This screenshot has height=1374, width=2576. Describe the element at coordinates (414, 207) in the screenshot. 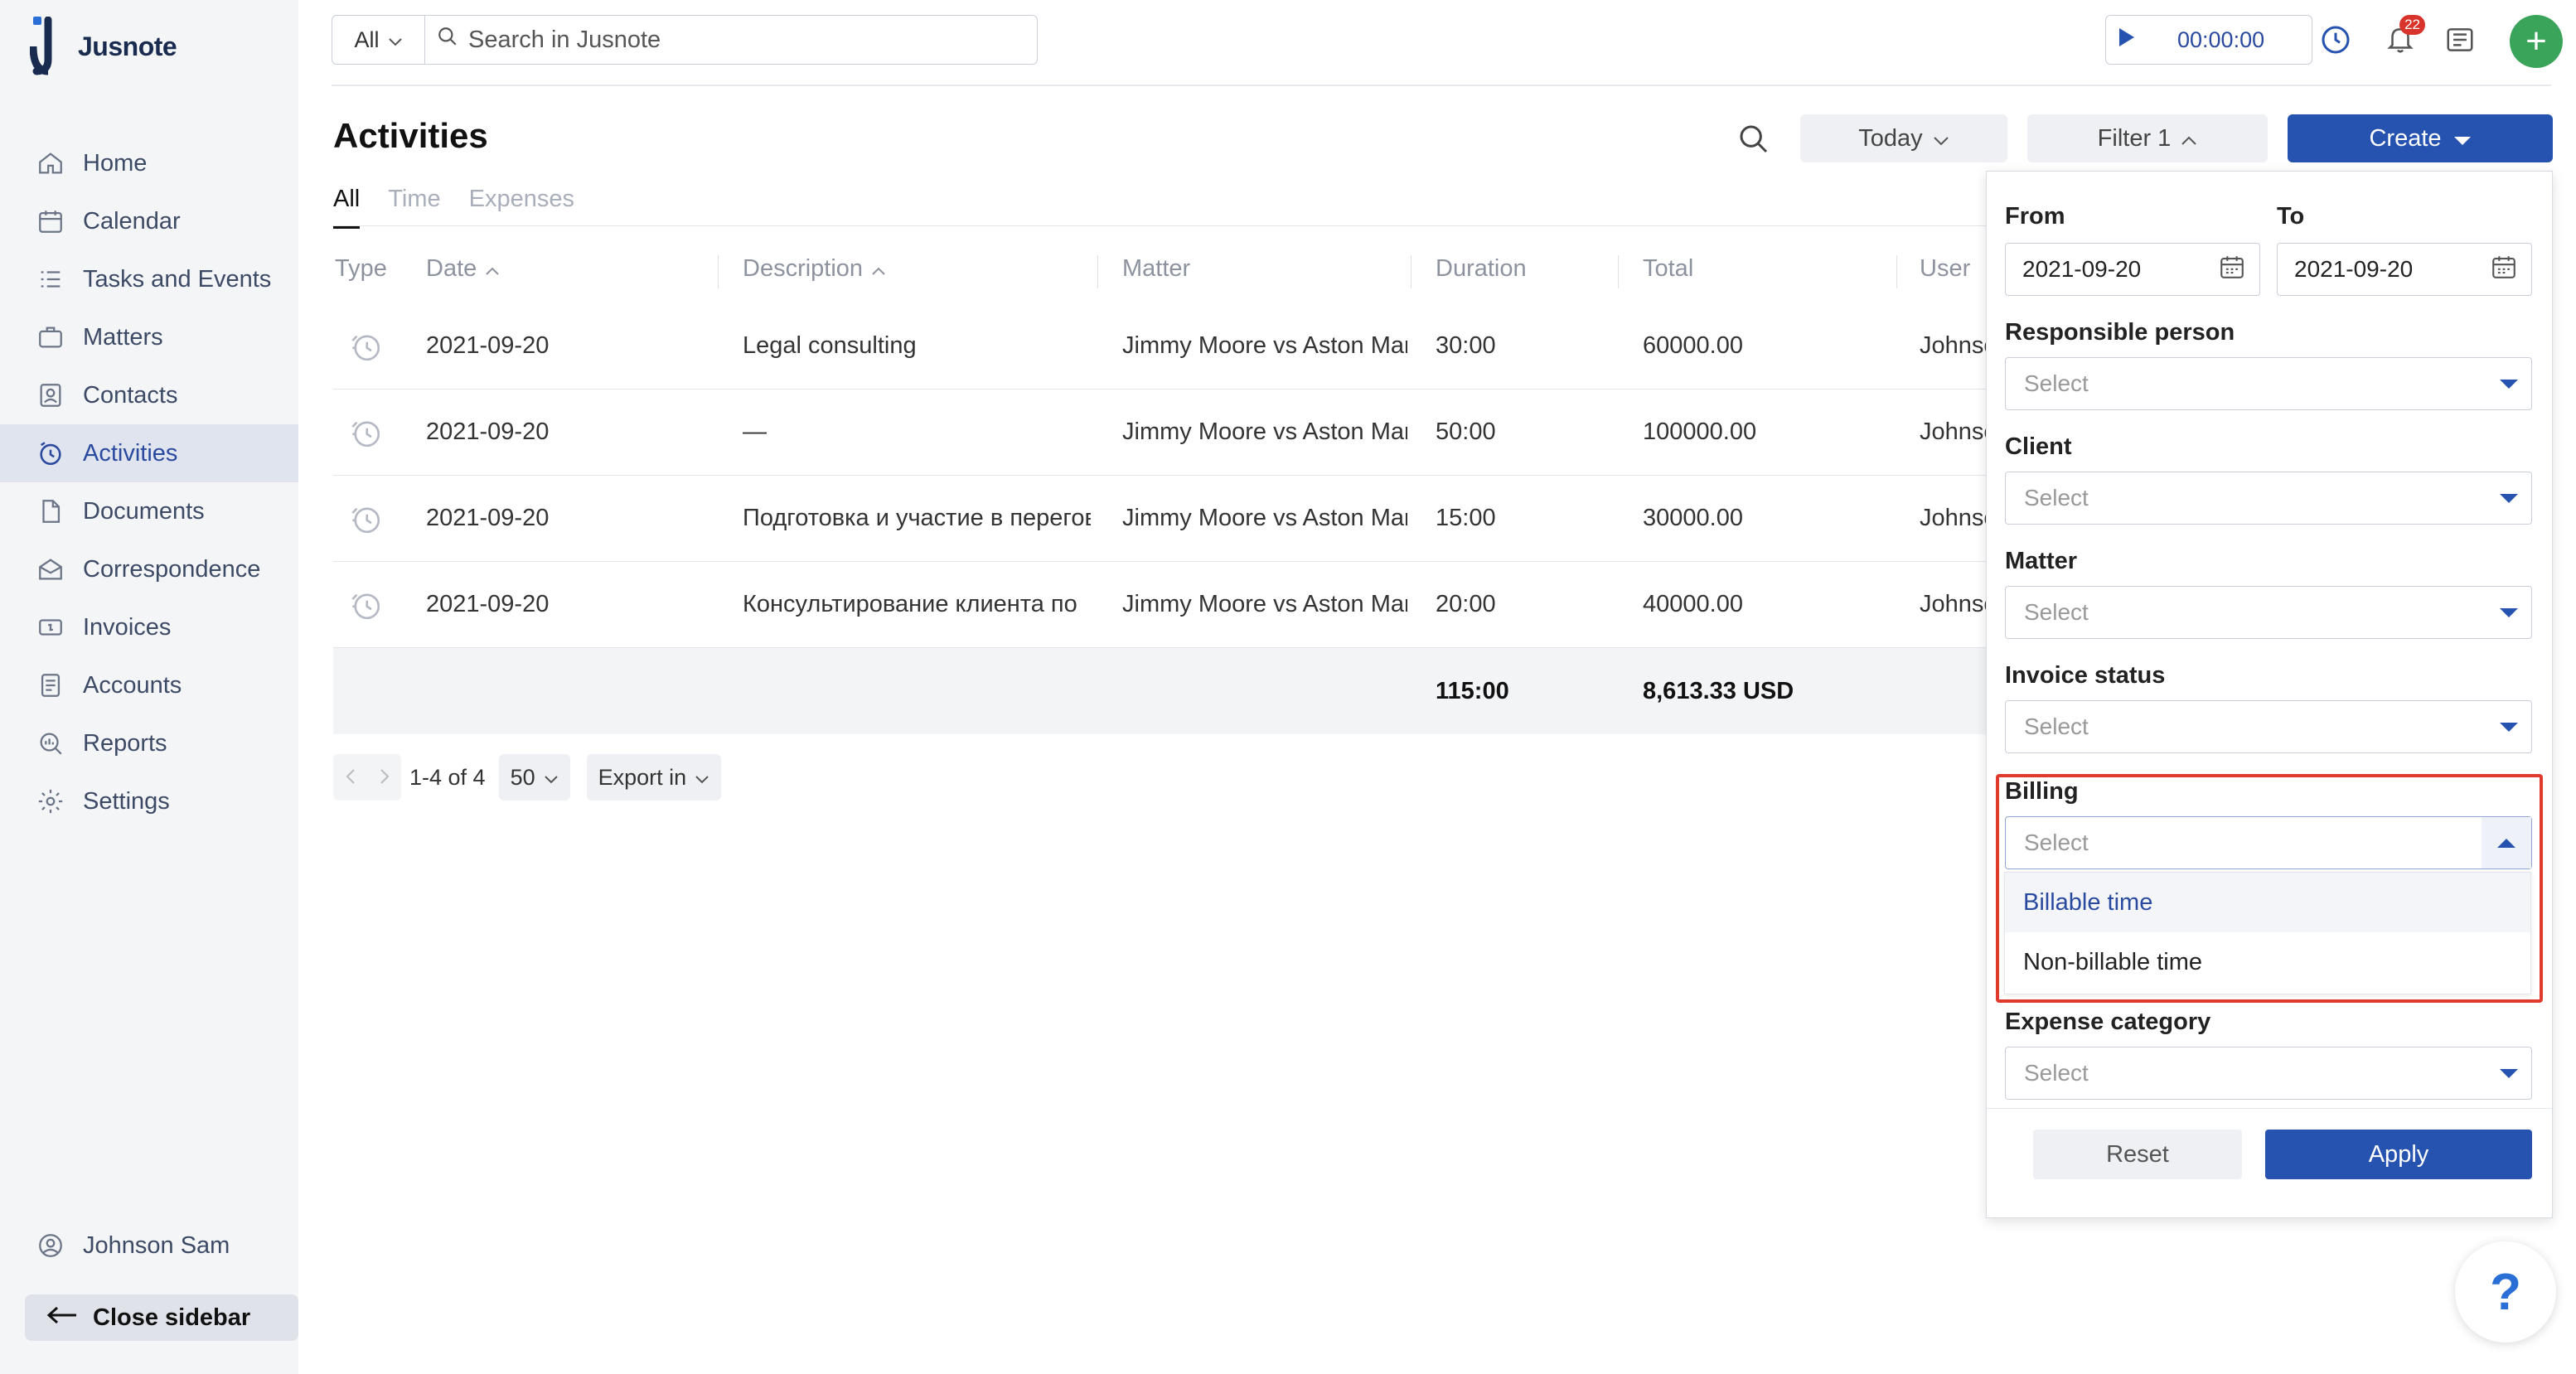

I see `tab-time: Time` at that location.